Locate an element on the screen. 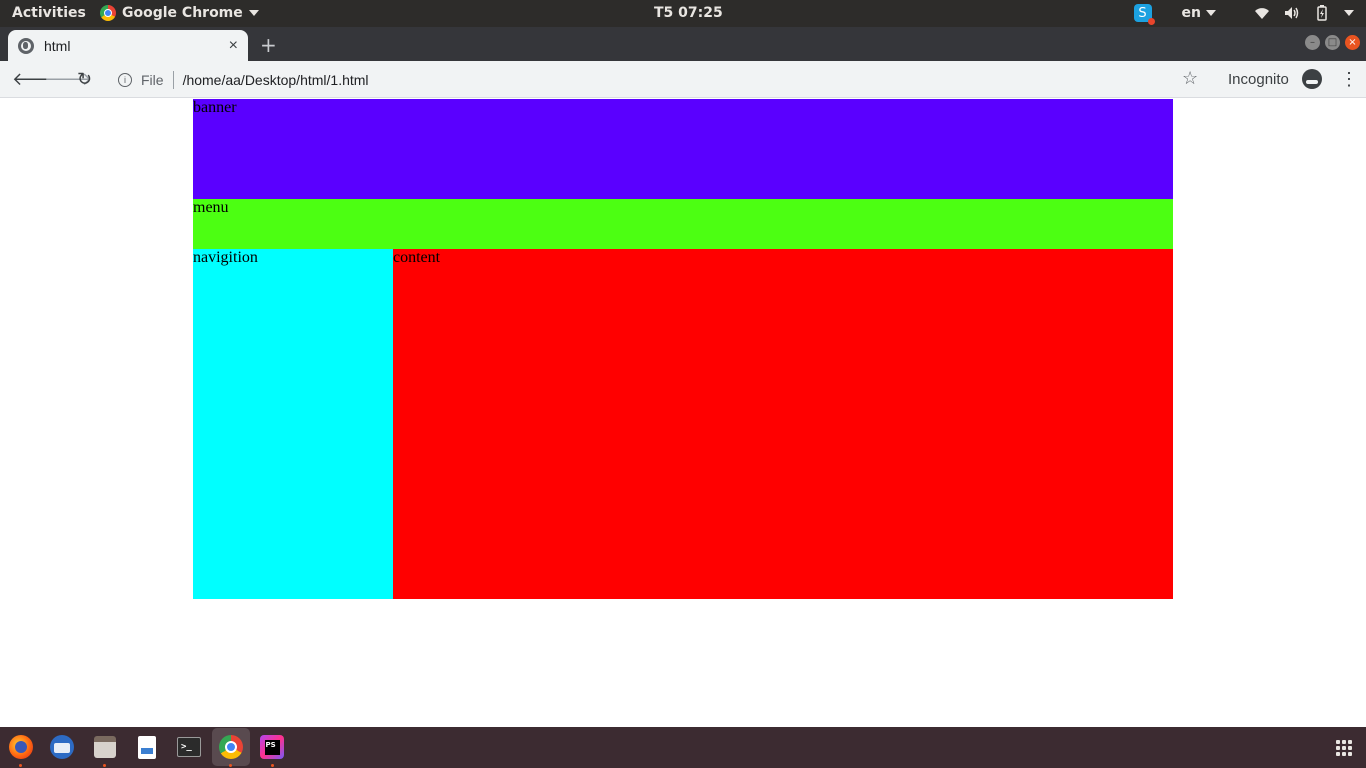  globe-icon is located at coordinates (26, 45).